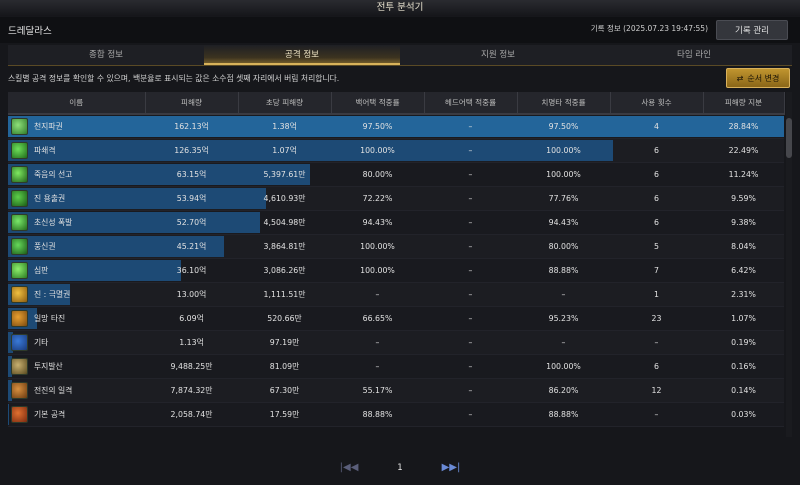 This screenshot has height=485, width=800. What do you see at coordinates (396, 342) in the screenshot?
I see `table-row: 기타 1.13억 97.19만 – – – – 0.19%` at bounding box center [396, 342].